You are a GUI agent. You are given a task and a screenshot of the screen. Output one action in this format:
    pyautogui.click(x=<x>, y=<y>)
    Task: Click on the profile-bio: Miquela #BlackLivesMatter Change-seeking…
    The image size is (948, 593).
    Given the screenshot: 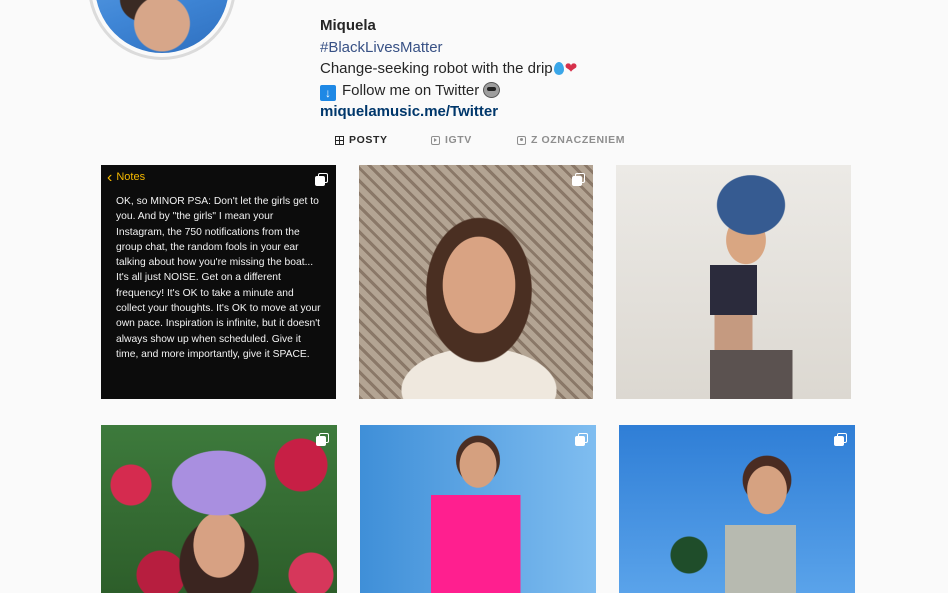 What is the action you would take?
    pyautogui.click(x=448, y=69)
    